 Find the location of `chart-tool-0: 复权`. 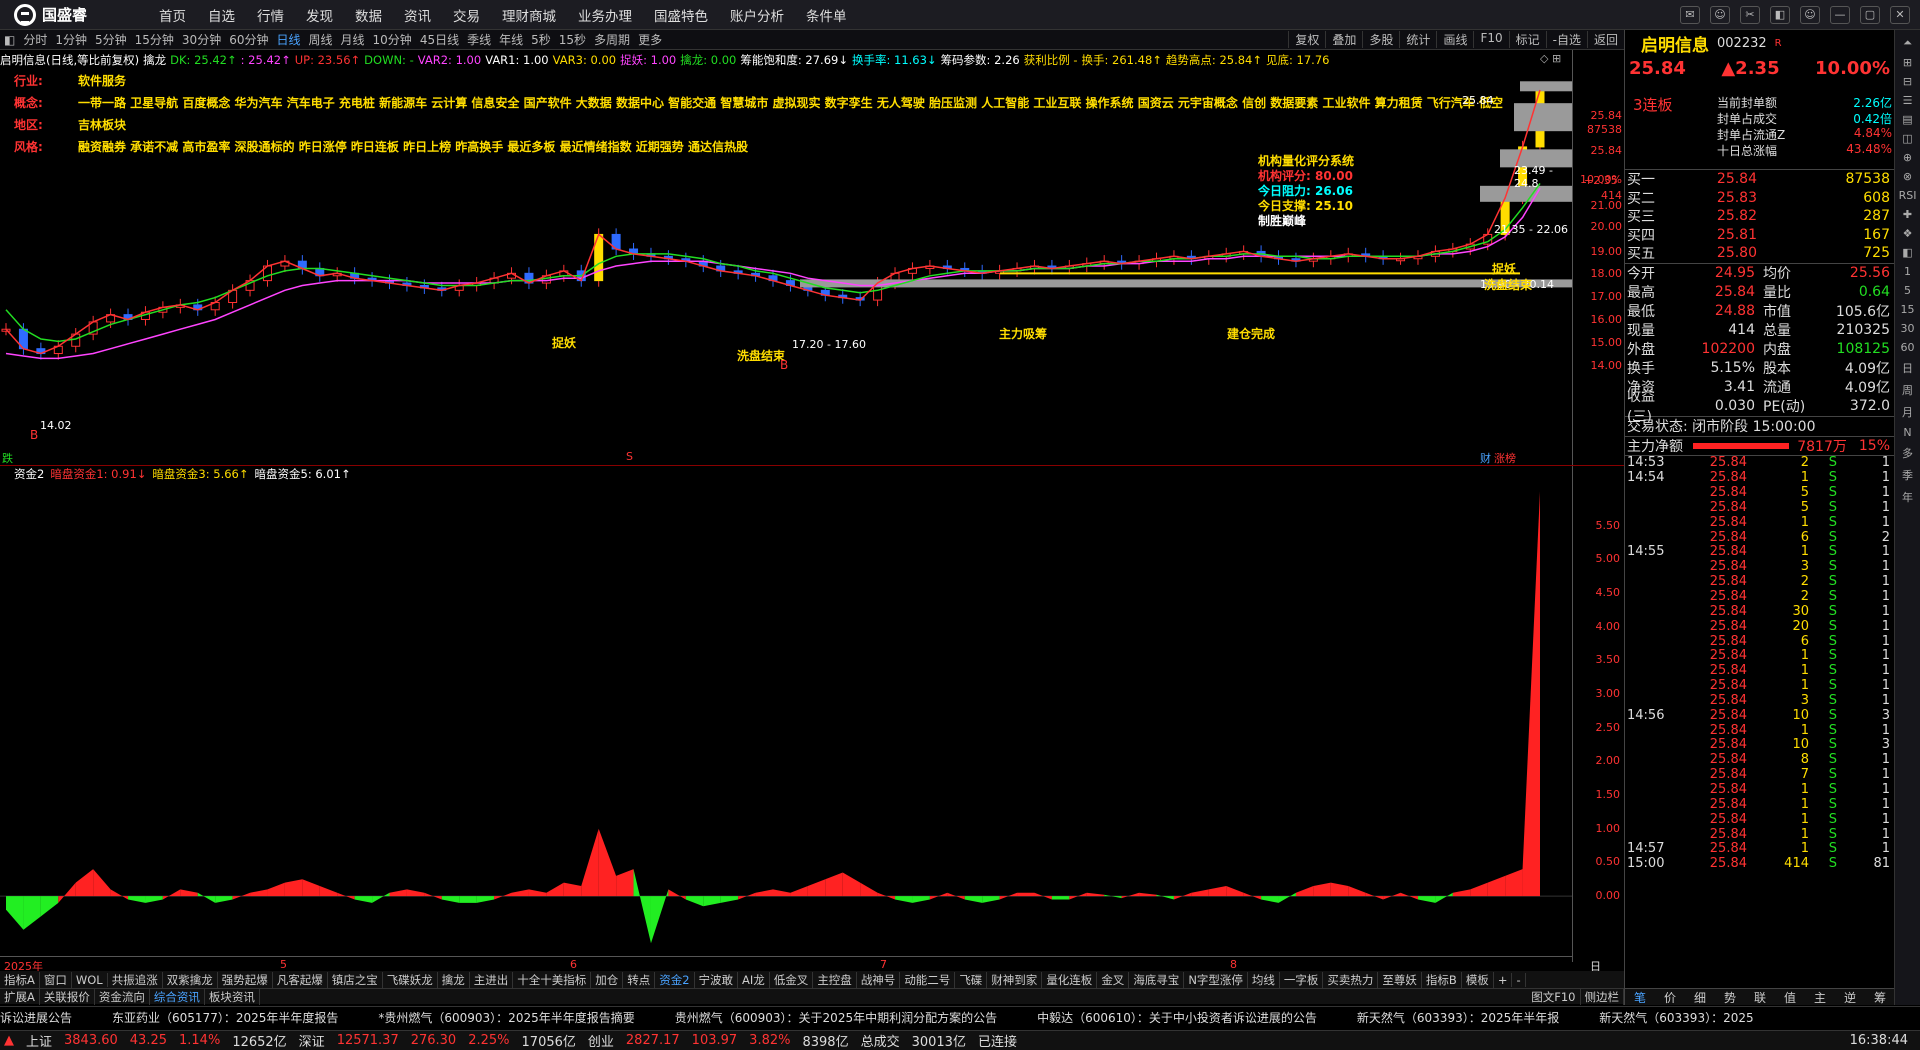

chart-tool-0: 复权 is located at coordinates (1306, 39).